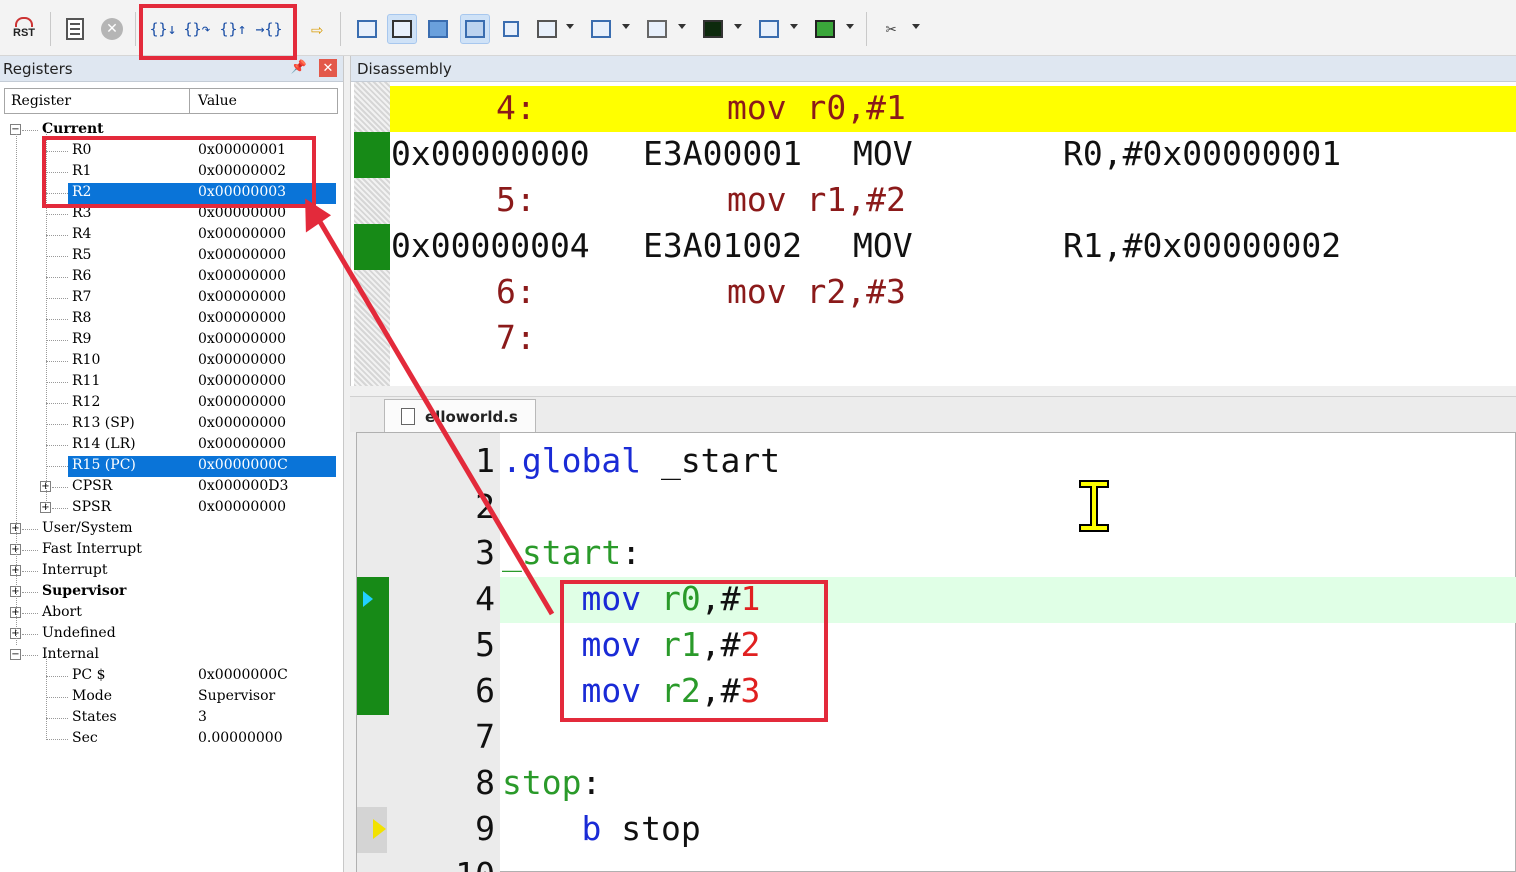 The height and width of the screenshot is (872, 1516). I want to click on memory-window-button, so click(601, 29).